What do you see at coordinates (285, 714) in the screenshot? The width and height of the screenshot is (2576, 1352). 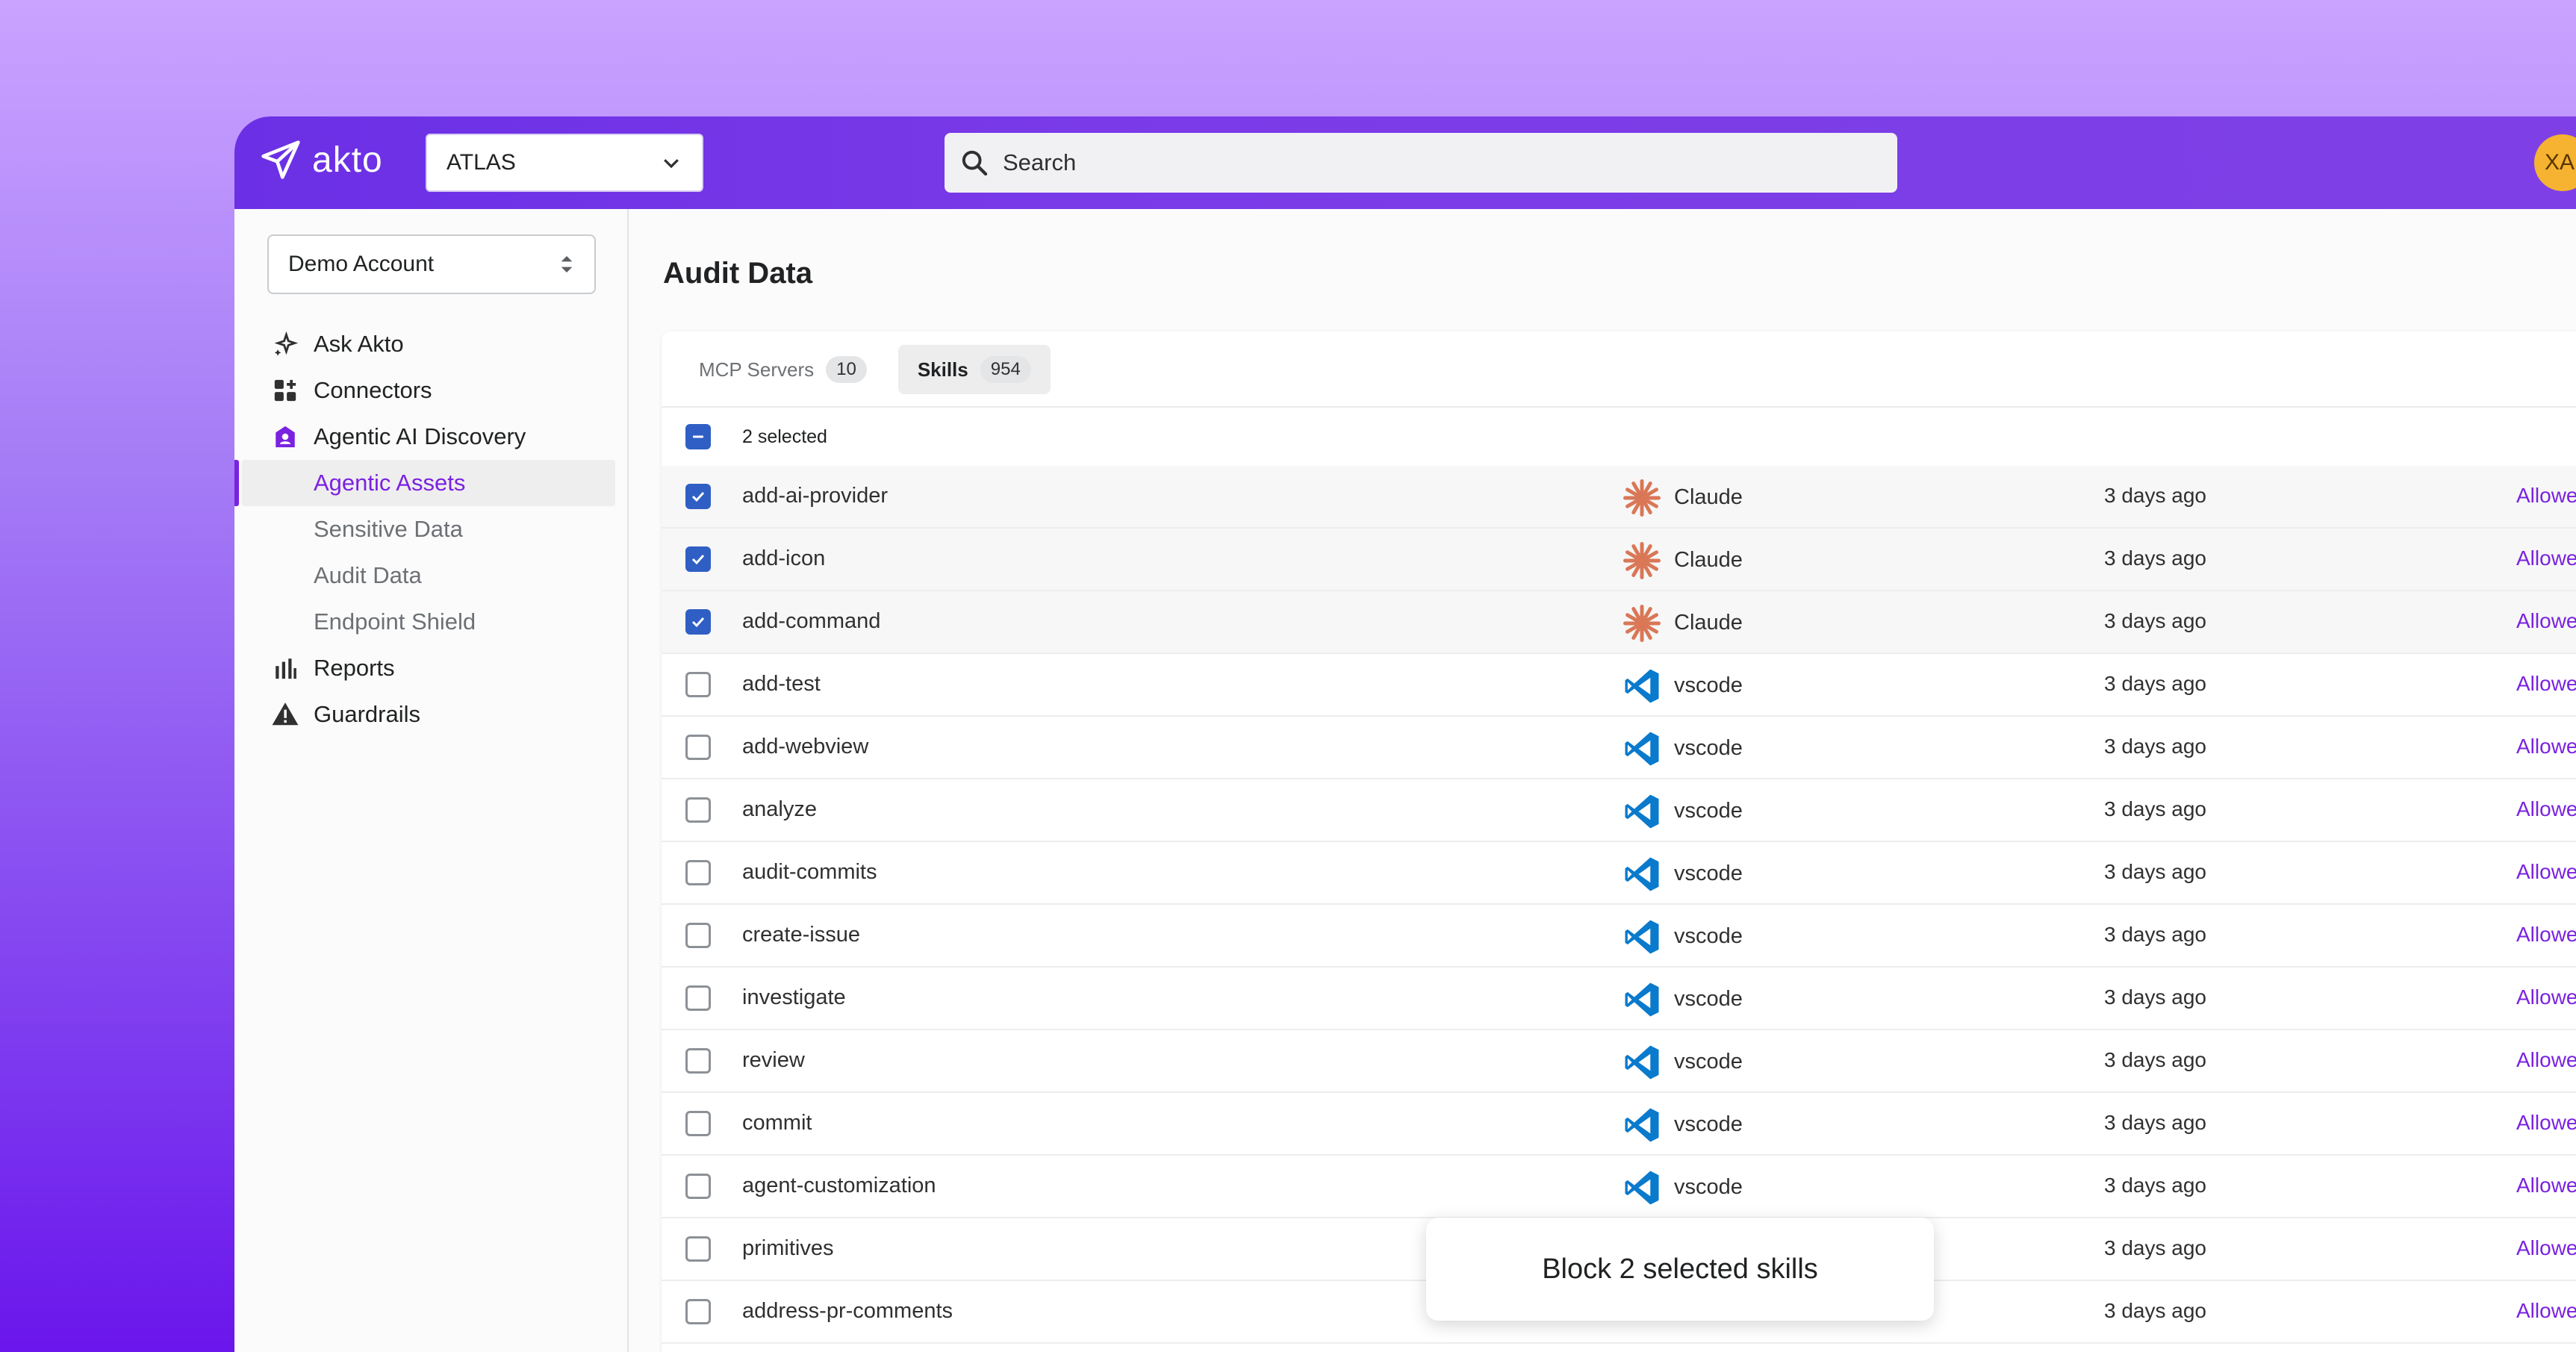 I see `warning-icon` at bounding box center [285, 714].